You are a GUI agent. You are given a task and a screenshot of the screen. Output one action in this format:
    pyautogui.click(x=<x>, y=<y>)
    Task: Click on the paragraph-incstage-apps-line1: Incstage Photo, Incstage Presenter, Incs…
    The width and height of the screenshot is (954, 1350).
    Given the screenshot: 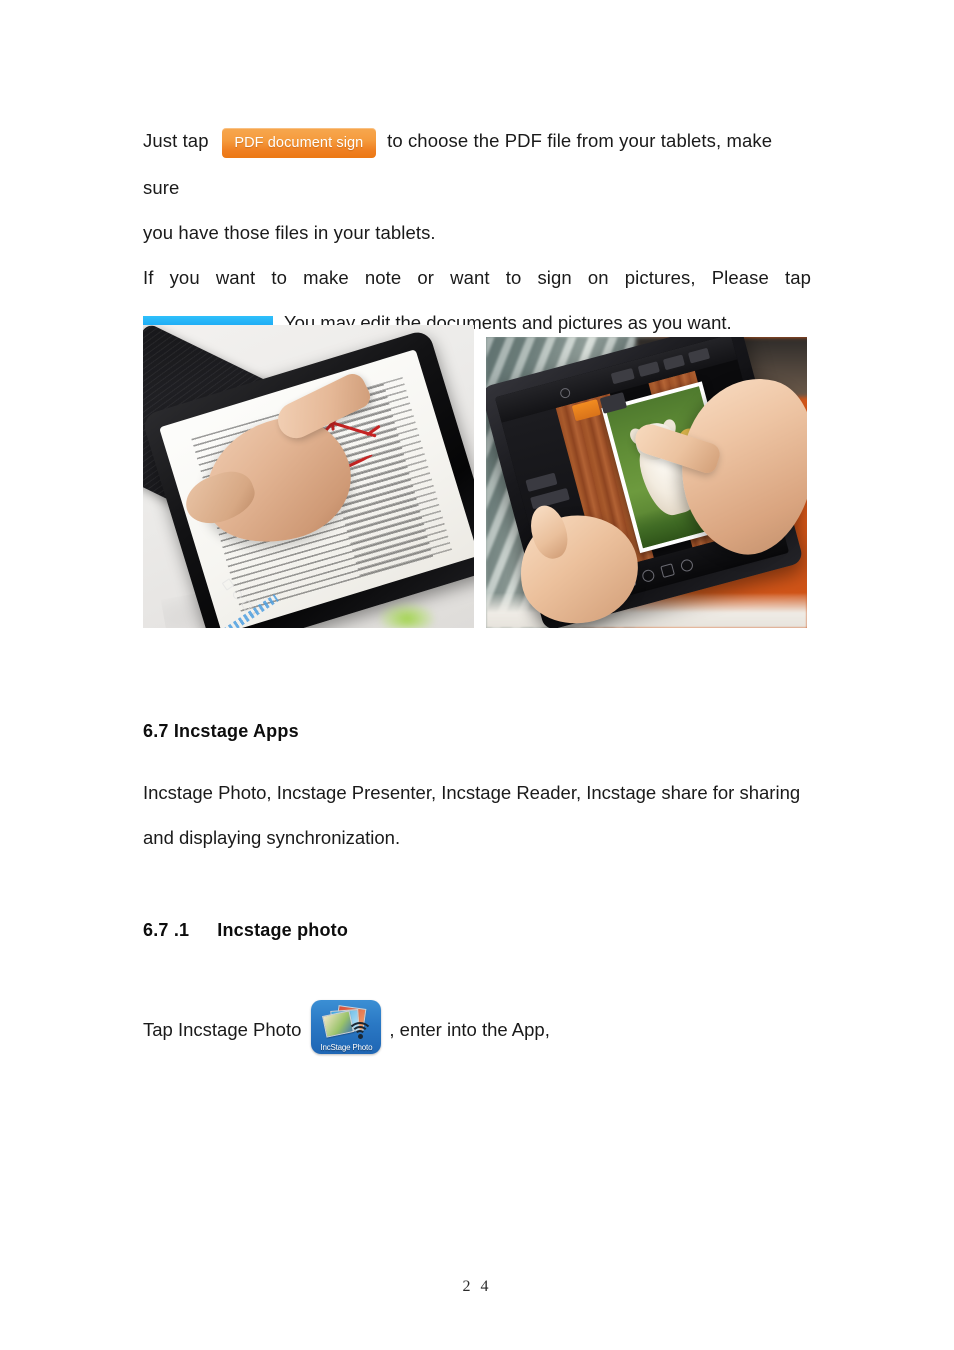 What is the action you would take?
    pyautogui.click(x=472, y=792)
    